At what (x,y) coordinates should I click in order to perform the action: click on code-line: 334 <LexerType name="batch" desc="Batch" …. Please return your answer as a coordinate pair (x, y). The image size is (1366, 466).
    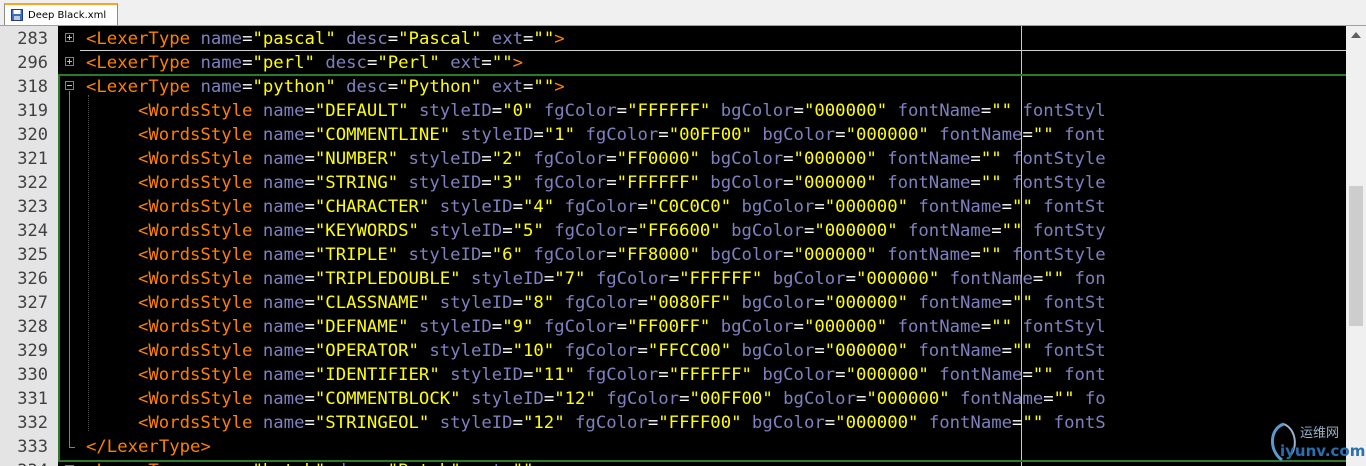
    Looking at the image, I should click on (673, 462).